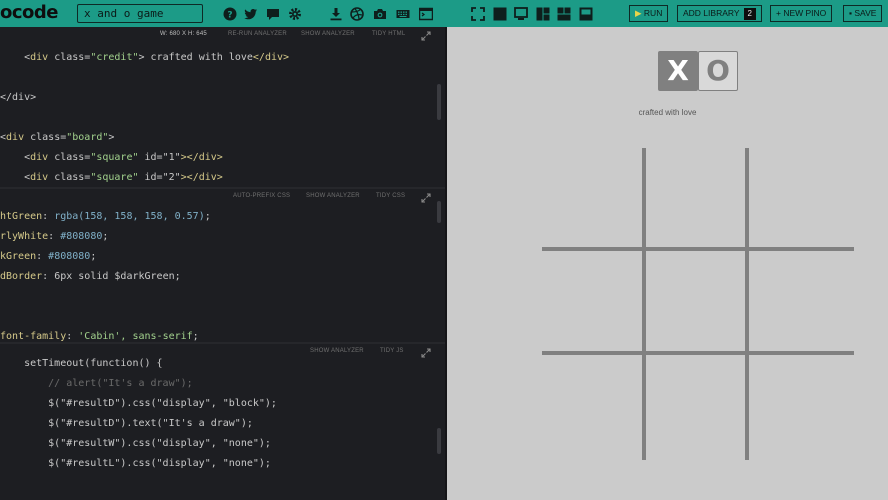 The image size is (888, 500). I want to click on code-line: dBorder: 6px solid $darkGreen;, so click(90, 277).